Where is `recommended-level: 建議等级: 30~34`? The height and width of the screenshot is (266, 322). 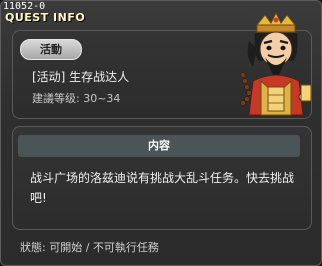
recommended-level: 建議等级: 30~34 is located at coordinates (76, 98).